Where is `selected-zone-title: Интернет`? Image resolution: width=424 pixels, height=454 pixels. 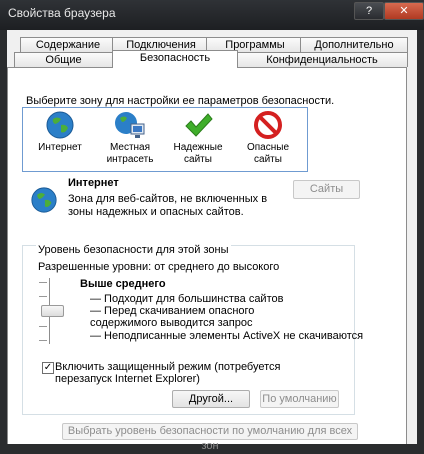
selected-zone-title: Интернет is located at coordinates (93, 183).